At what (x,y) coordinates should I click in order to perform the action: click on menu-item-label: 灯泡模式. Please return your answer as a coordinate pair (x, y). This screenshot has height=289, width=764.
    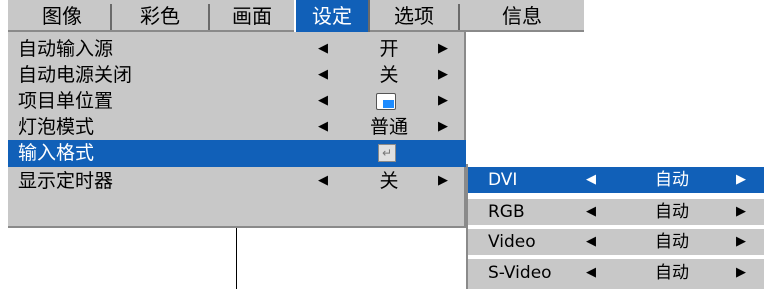
    Looking at the image, I should click on (56, 127).